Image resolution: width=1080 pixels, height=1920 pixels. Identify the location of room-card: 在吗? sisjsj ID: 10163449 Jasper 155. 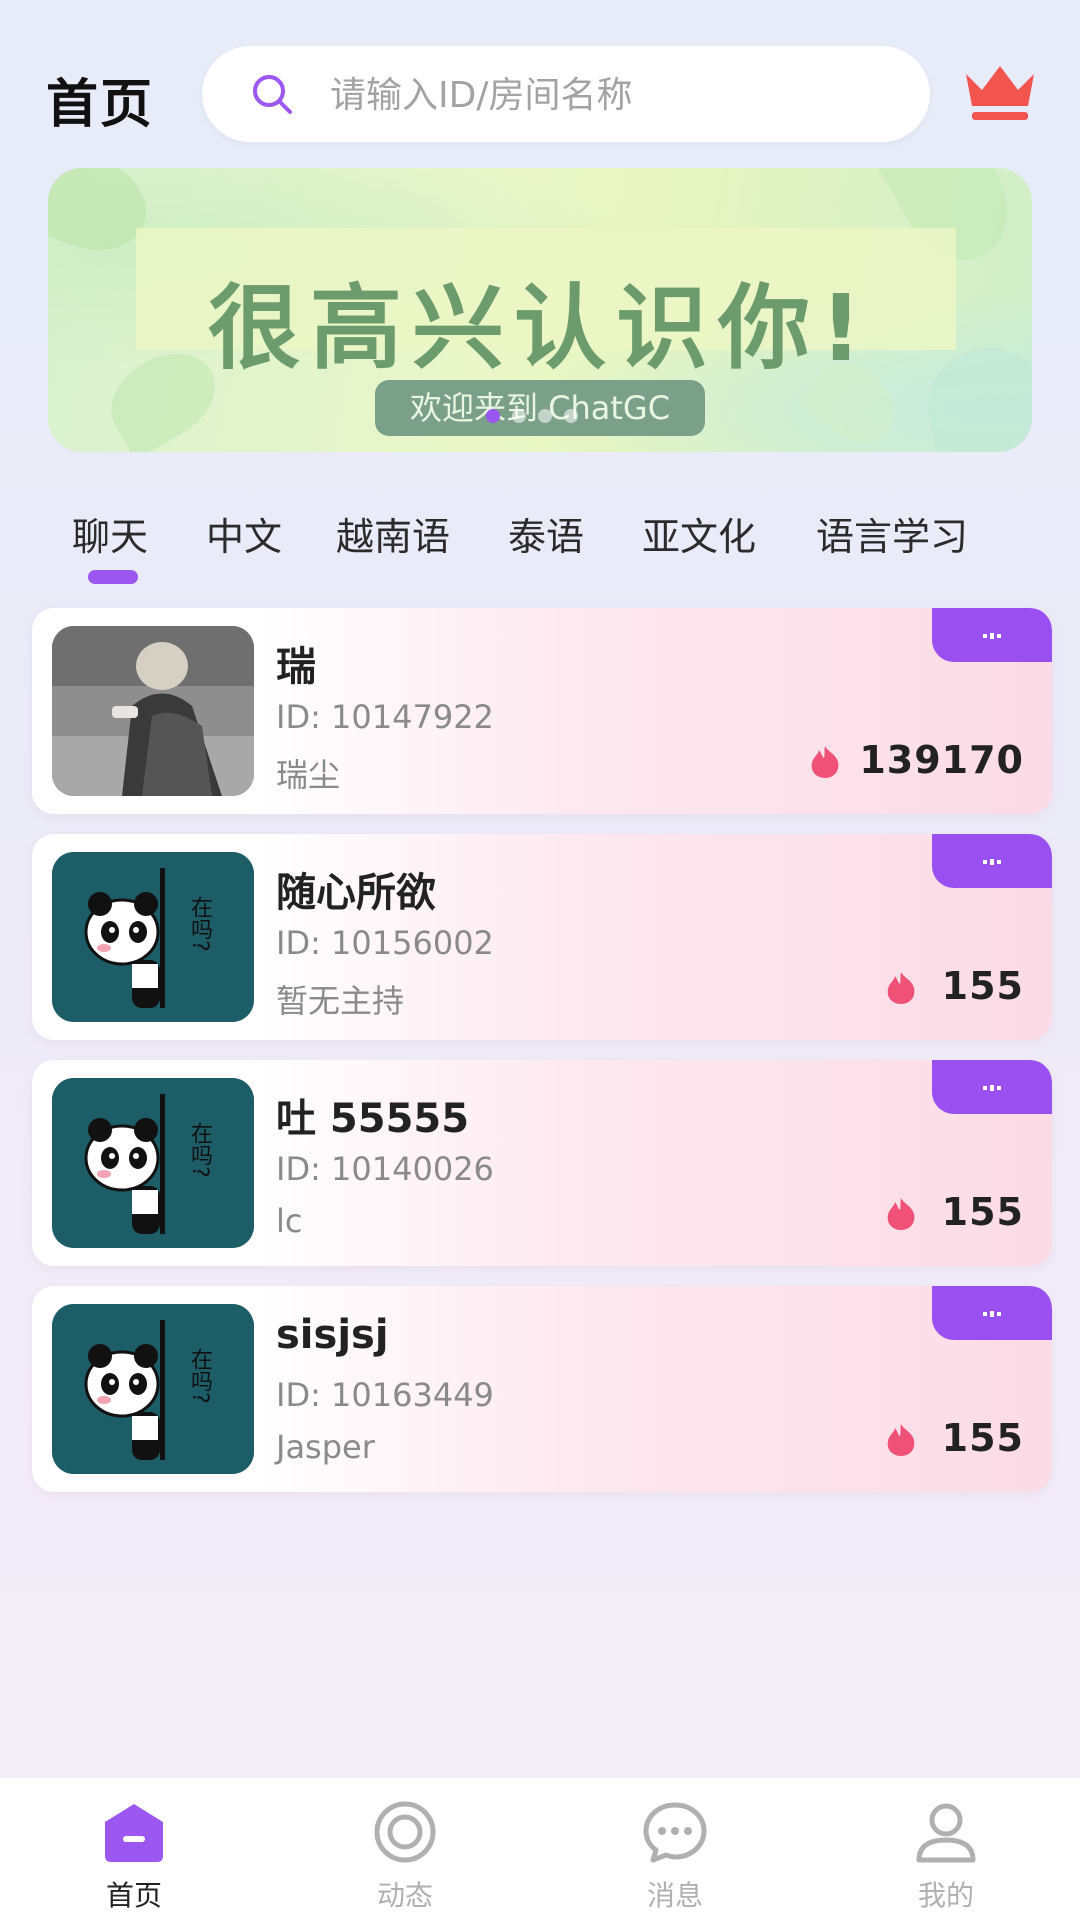
(542, 1389).